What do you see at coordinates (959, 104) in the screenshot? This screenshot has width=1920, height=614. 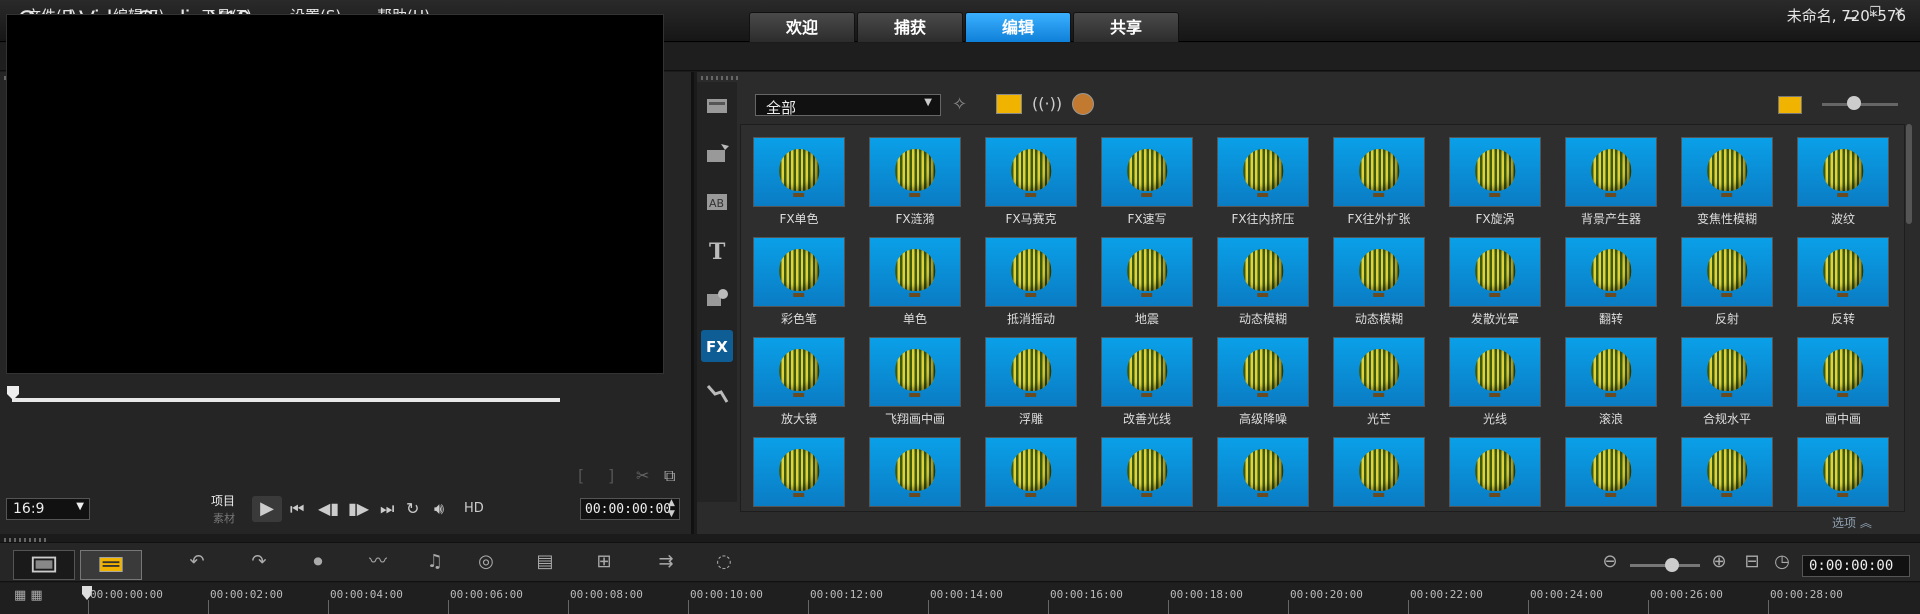 I see `add-to-favorites-icon: ✧` at bounding box center [959, 104].